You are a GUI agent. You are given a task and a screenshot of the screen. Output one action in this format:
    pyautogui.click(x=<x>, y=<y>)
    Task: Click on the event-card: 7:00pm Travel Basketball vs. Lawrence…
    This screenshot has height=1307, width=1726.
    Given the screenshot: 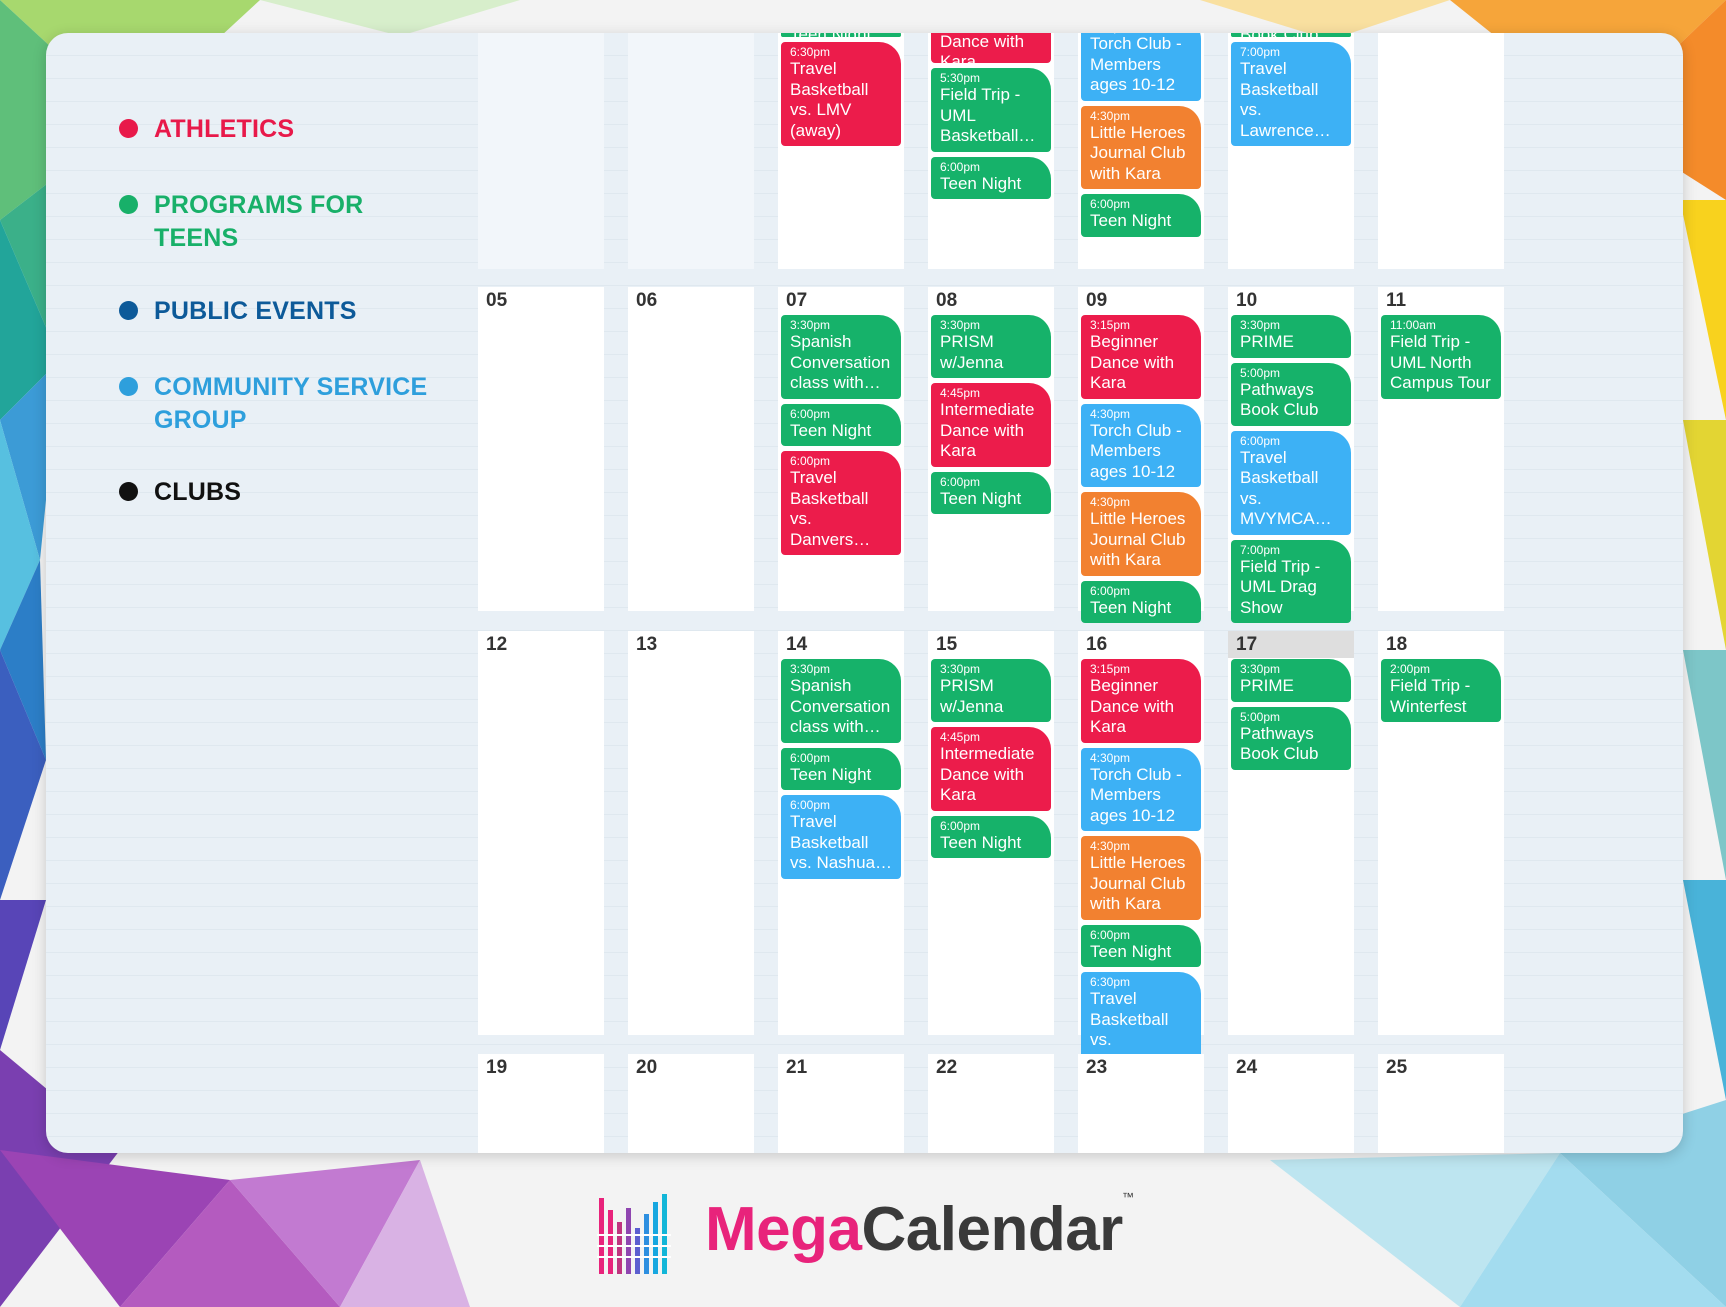 What is the action you would take?
    pyautogui.click(x=1291, y=94)
    